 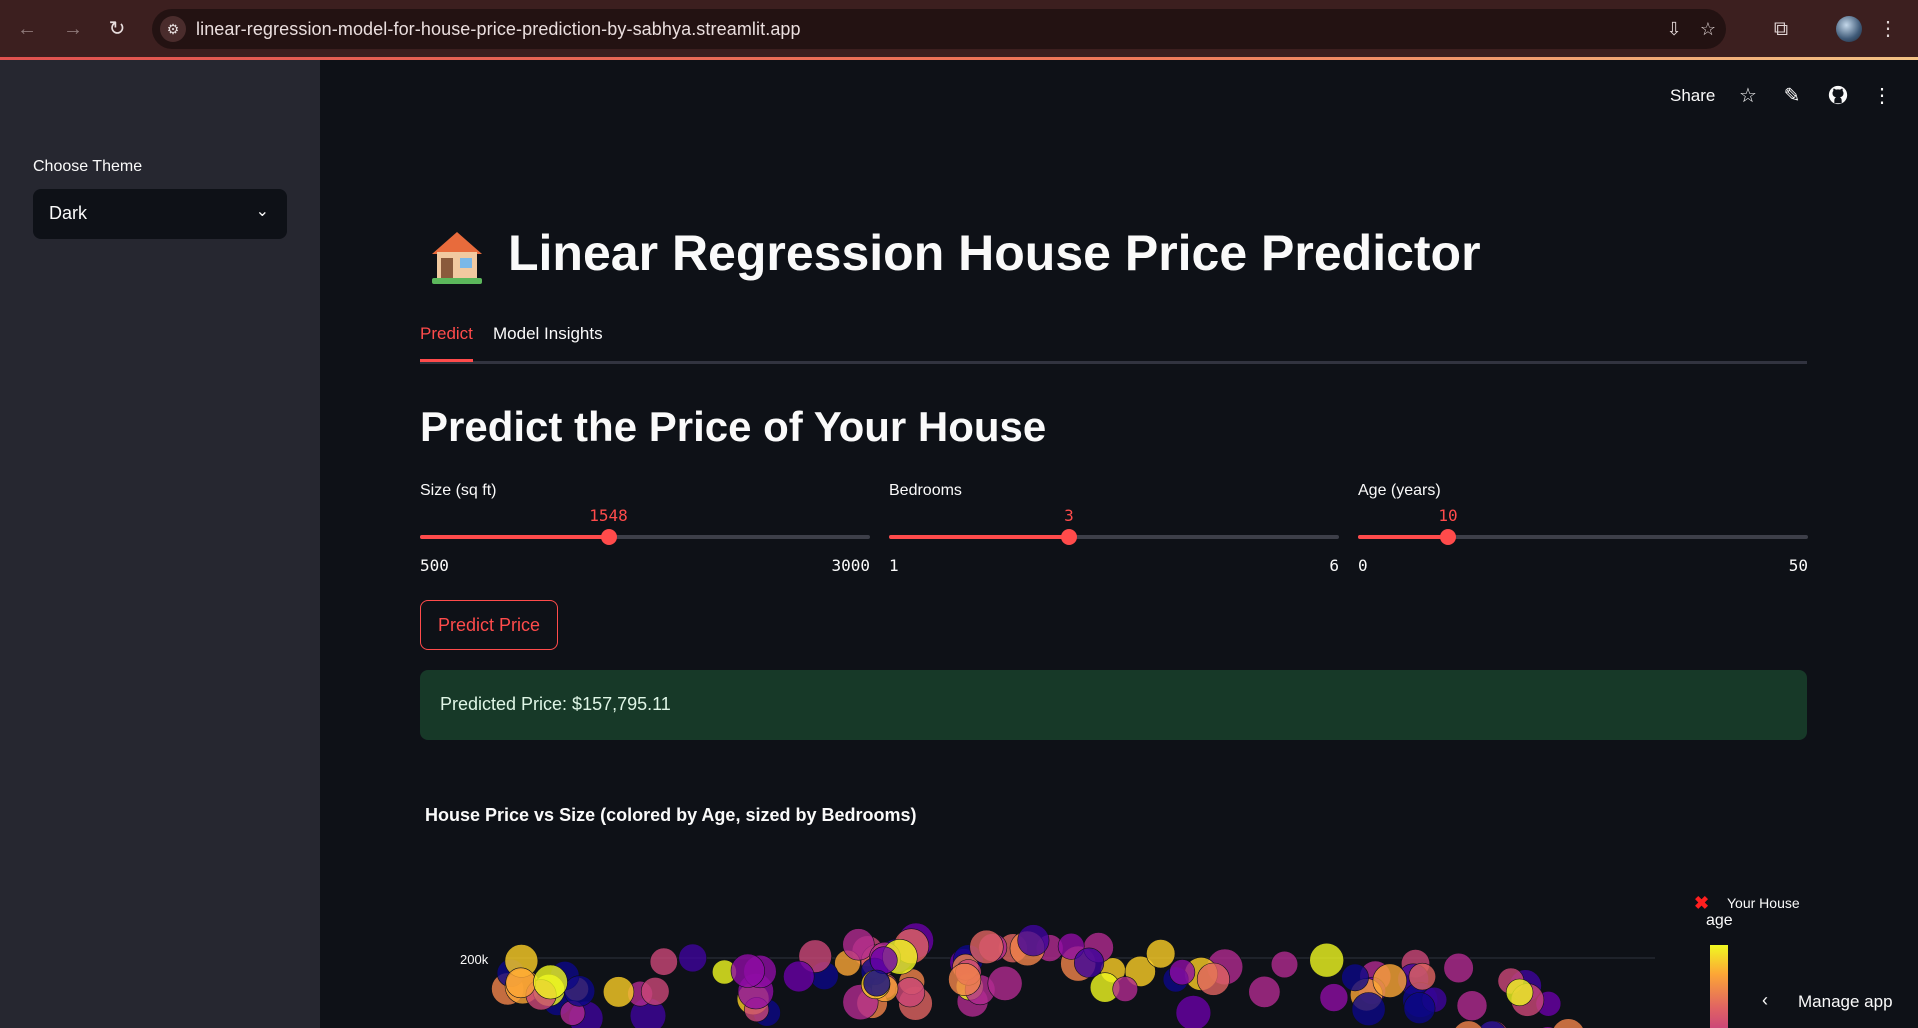 I want to click on legend-your-house: Your House, so click(x=1763, y=903).